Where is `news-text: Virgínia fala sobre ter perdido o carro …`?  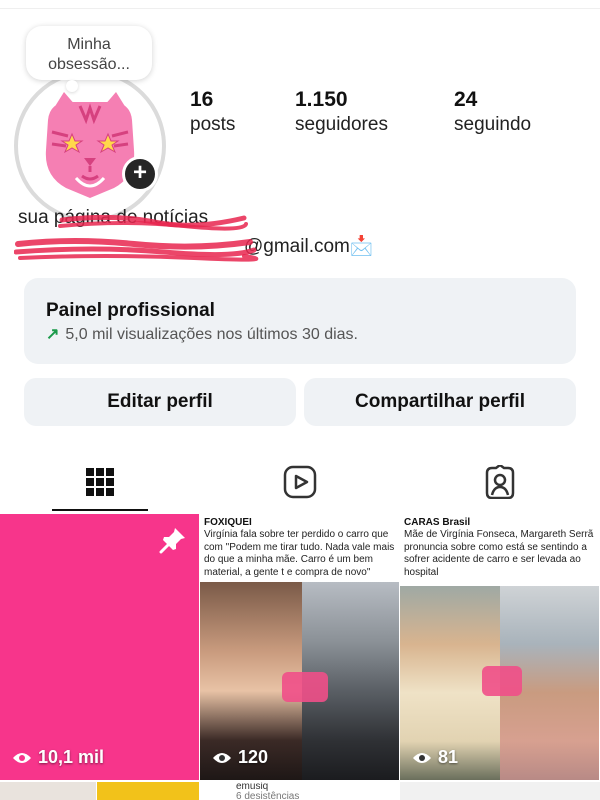 news-text: Virgínia fala sobre ter perdido o carro … is located at coordinates (299, 553).